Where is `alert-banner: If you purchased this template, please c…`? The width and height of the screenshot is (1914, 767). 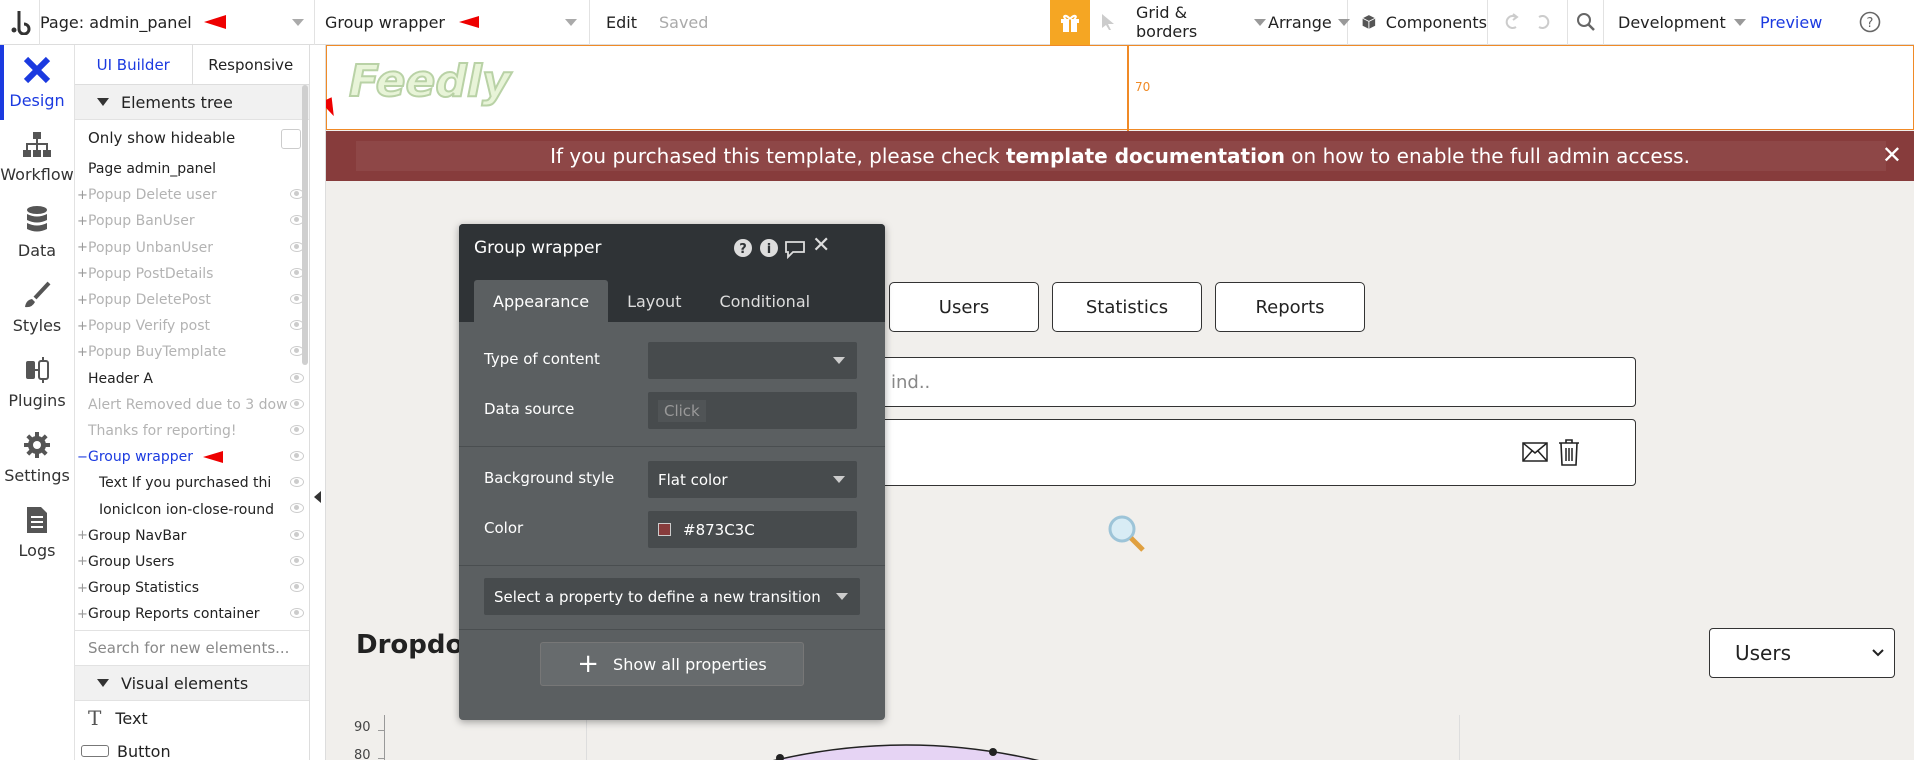
alert-banner: If you purchased this template, please c… is located at coordinates (1120, 156).